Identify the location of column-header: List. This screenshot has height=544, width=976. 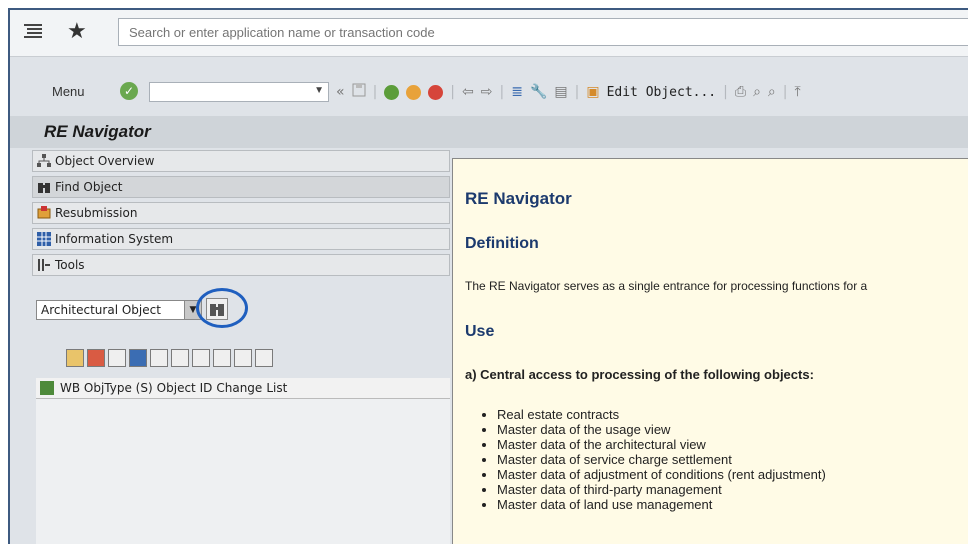
(276, 388).